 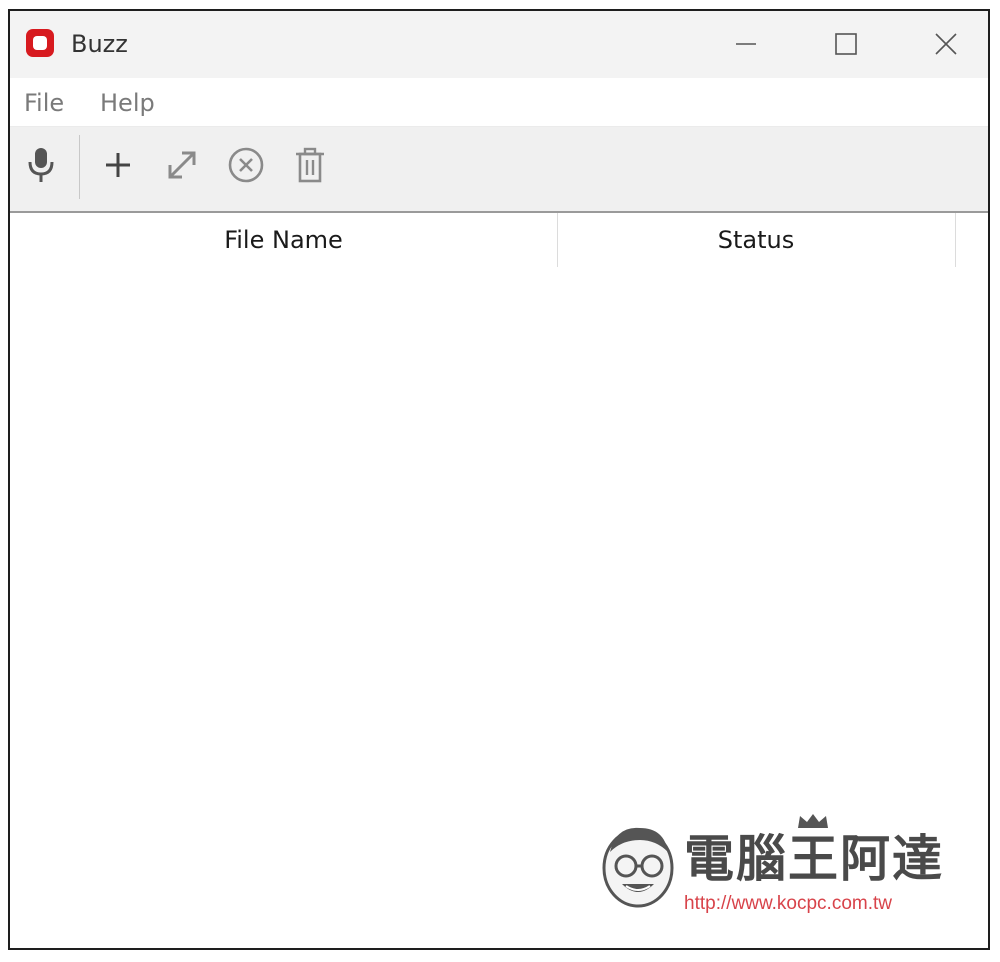 I want to click on menu-bar: File Help, so click(x=499, y=102).